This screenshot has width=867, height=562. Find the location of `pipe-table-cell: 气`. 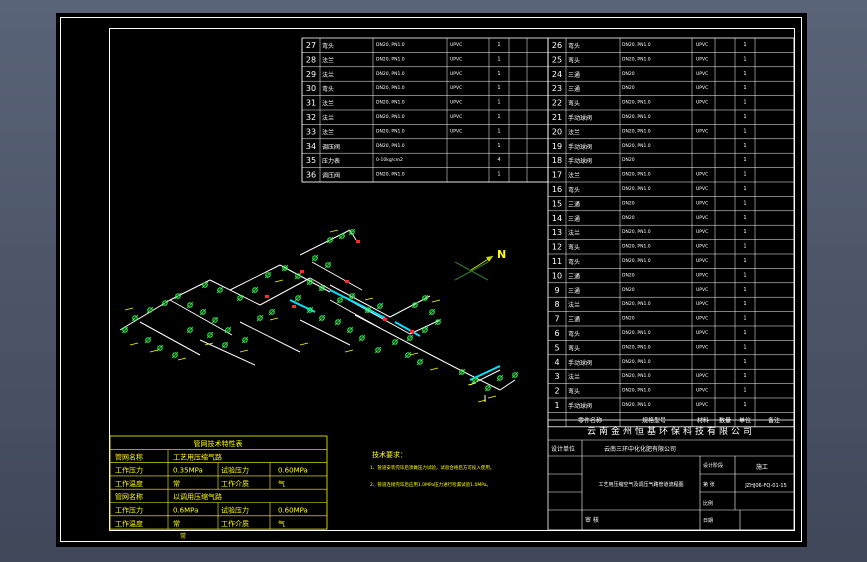

pipe-table-cell: 气 is located at coordinates (281, 523).